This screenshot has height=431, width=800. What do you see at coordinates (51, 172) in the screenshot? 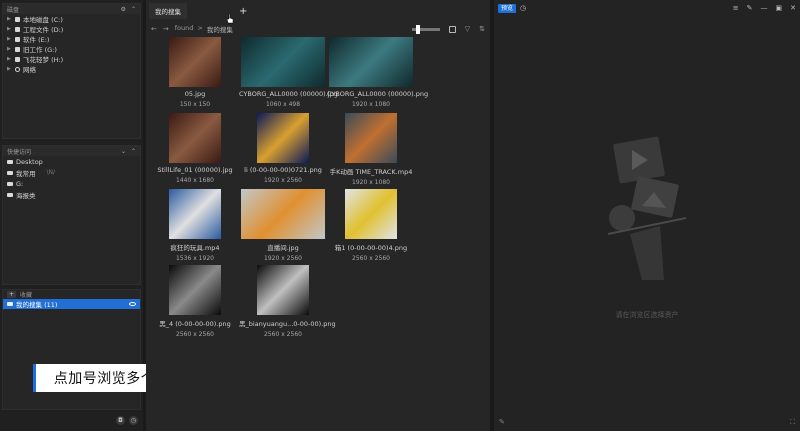
I see `quick-item-path: \N/` at bounding box center [51, 172].